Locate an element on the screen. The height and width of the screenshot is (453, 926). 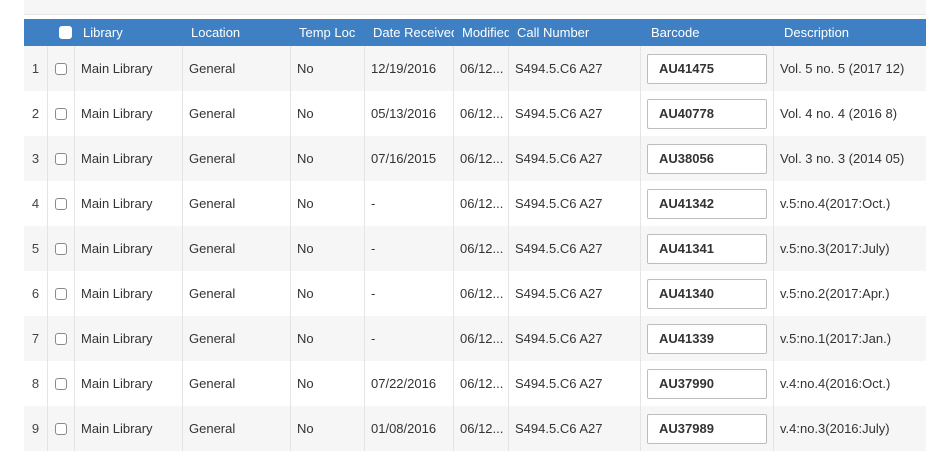
cell-barcode: AU37989 is located at coordinates (707, 428).